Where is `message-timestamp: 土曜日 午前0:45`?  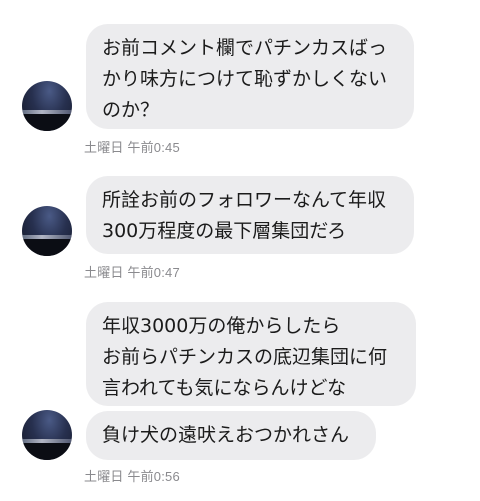
message-timestamp: 土曜日 午前0:45 is located at coordinates (132, 147).